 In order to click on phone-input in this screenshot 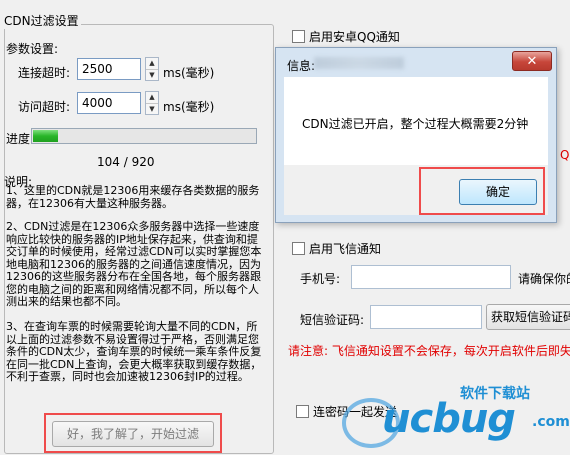, I will do `click(431, 277)`.